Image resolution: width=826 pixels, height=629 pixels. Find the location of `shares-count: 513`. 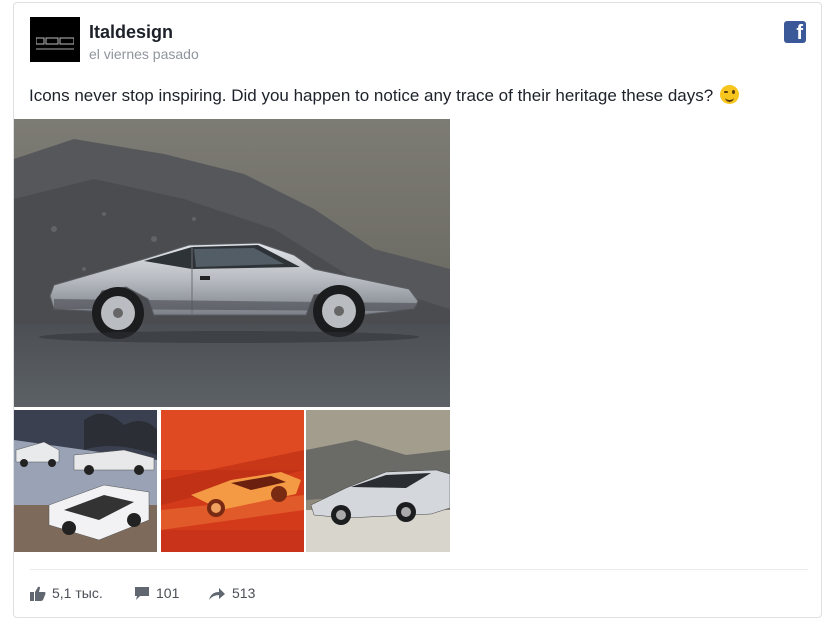

shares-count: 513 is located at coordinates (244, 593).